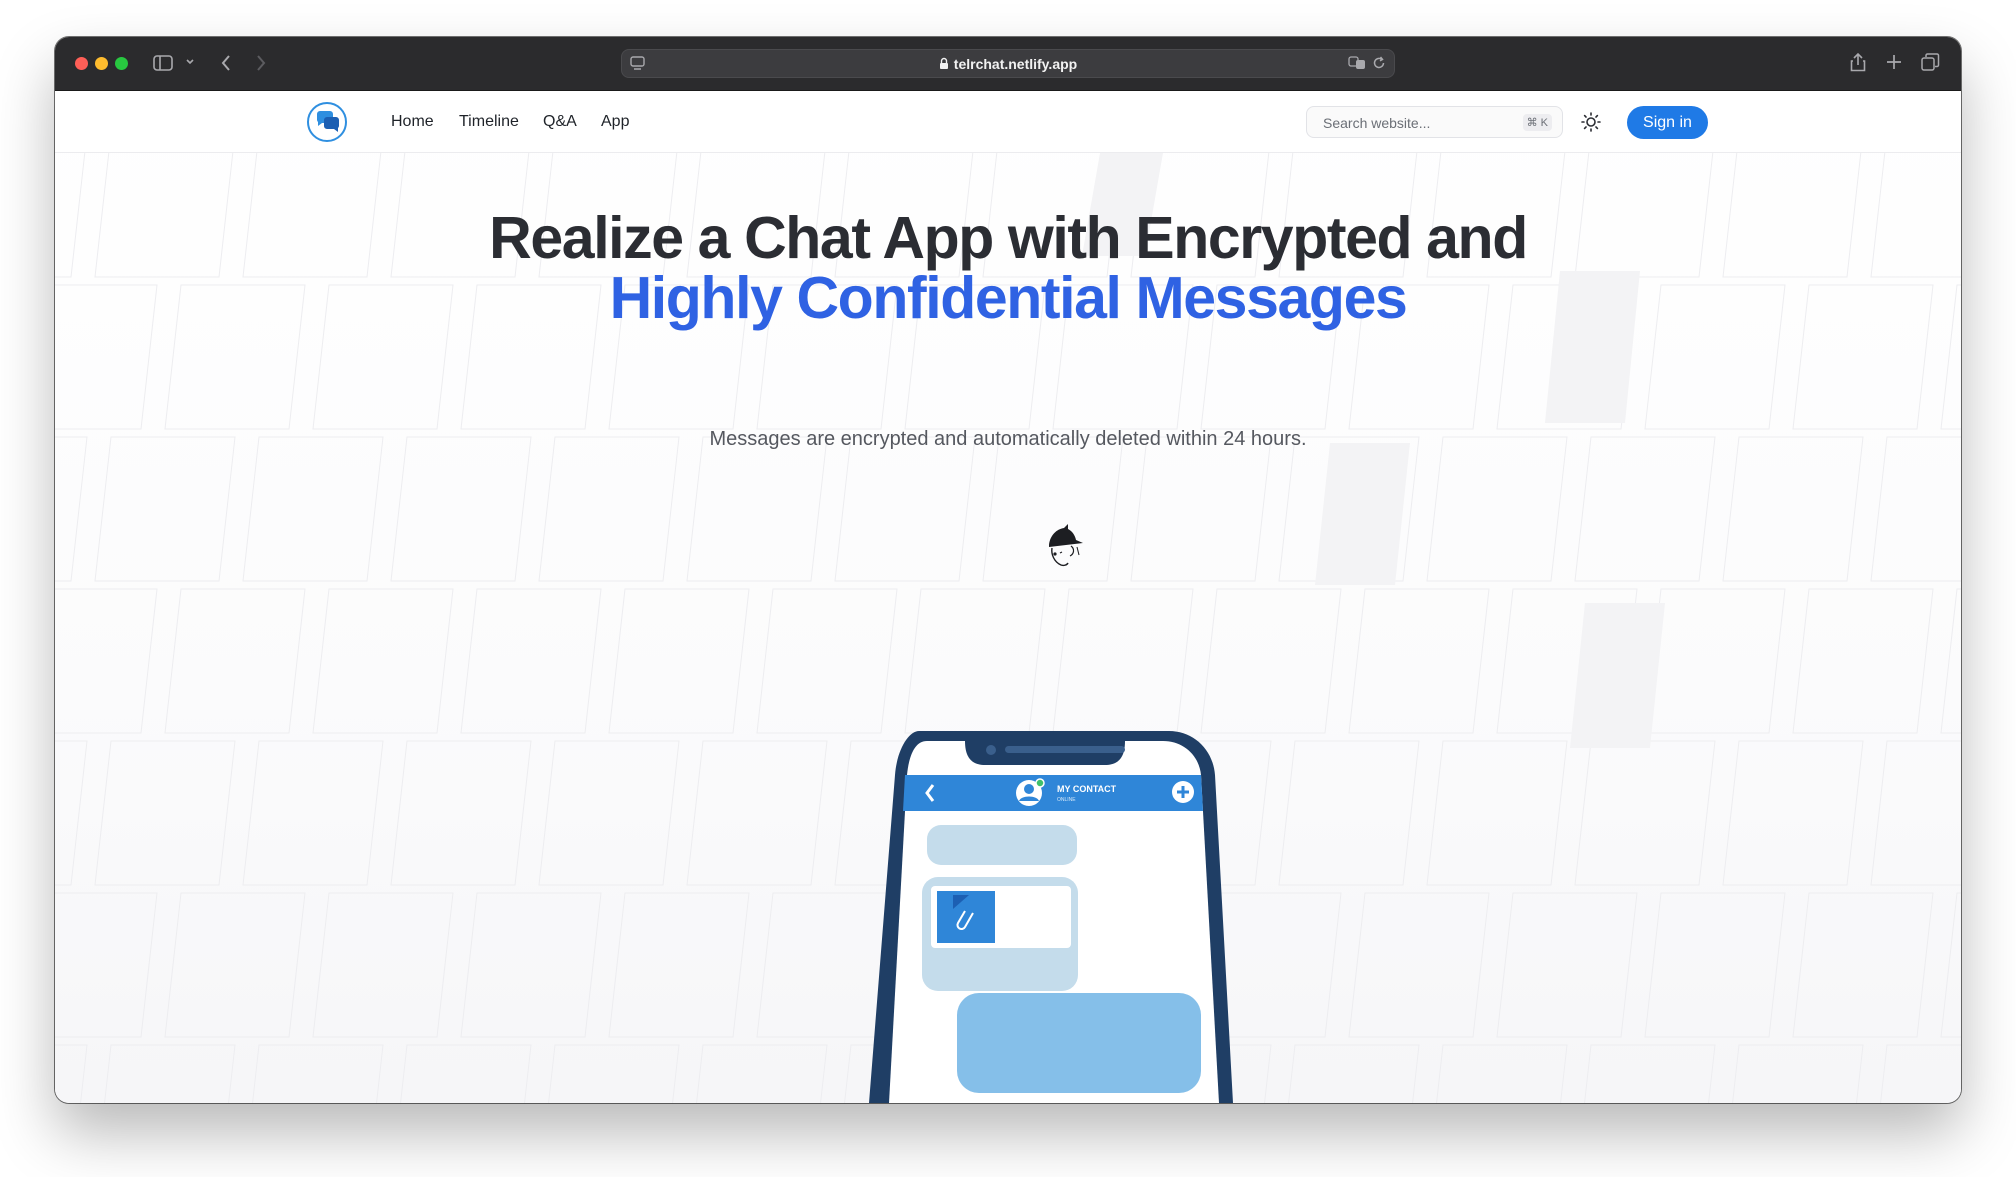  I want to click on phone-illustration: MY CONTACT ONLINE, so click(1051, 917).